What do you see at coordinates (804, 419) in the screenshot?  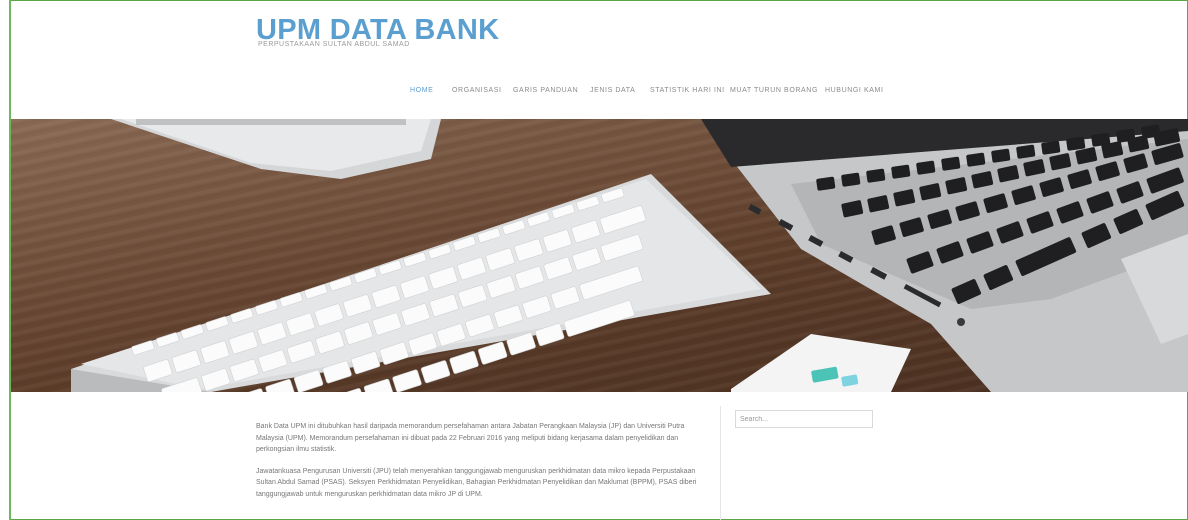 I see `search-input` at bounding box center [804, 419].